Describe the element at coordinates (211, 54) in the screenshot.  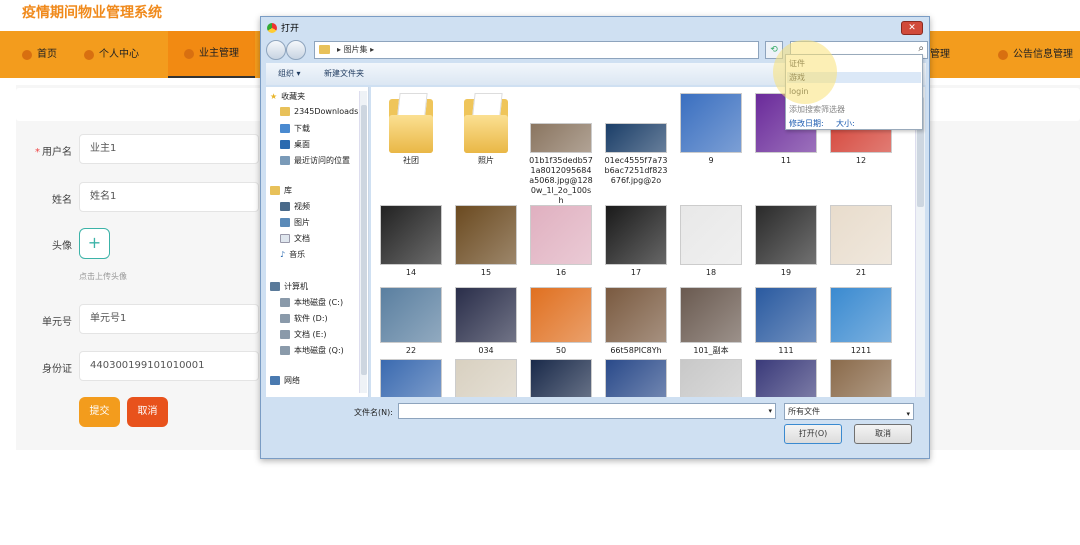
I see `nav-owners: 业主管理` at that location.